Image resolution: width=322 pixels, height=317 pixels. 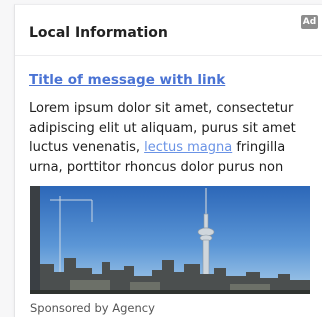 What do you see at coordinates (127, 80) in the screenshot?
I see `message-title-link: Title of message with link` at bounding box center [127, 80].